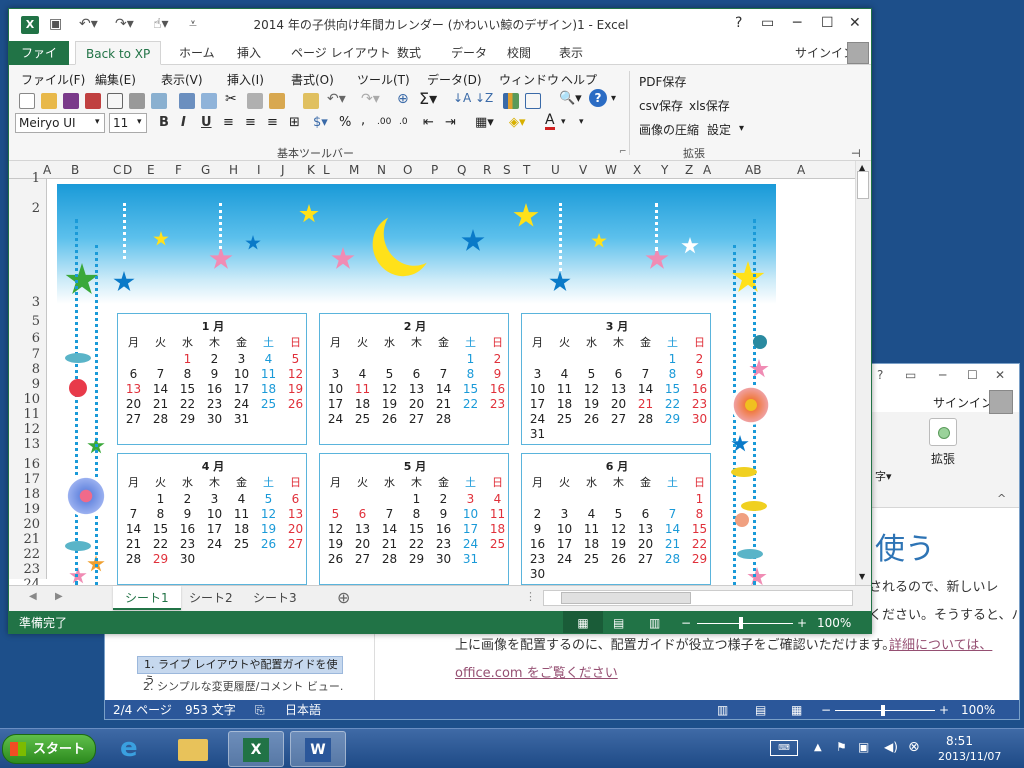 Image resolution: width=1024 pixels, height=768 pixels. Describe the element at coordinates (462, 98) in the screenshot. I see `sort-asc-icon: ↓A` at that location.